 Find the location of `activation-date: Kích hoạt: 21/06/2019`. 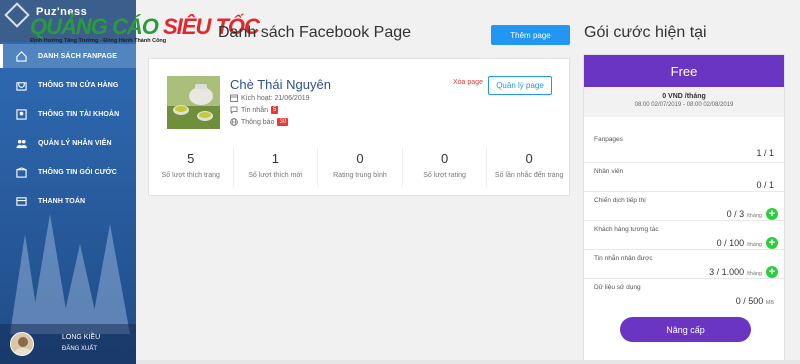

activation-date: Kích hoạt: 21/06/2019 is located at coordinates (270, 98).